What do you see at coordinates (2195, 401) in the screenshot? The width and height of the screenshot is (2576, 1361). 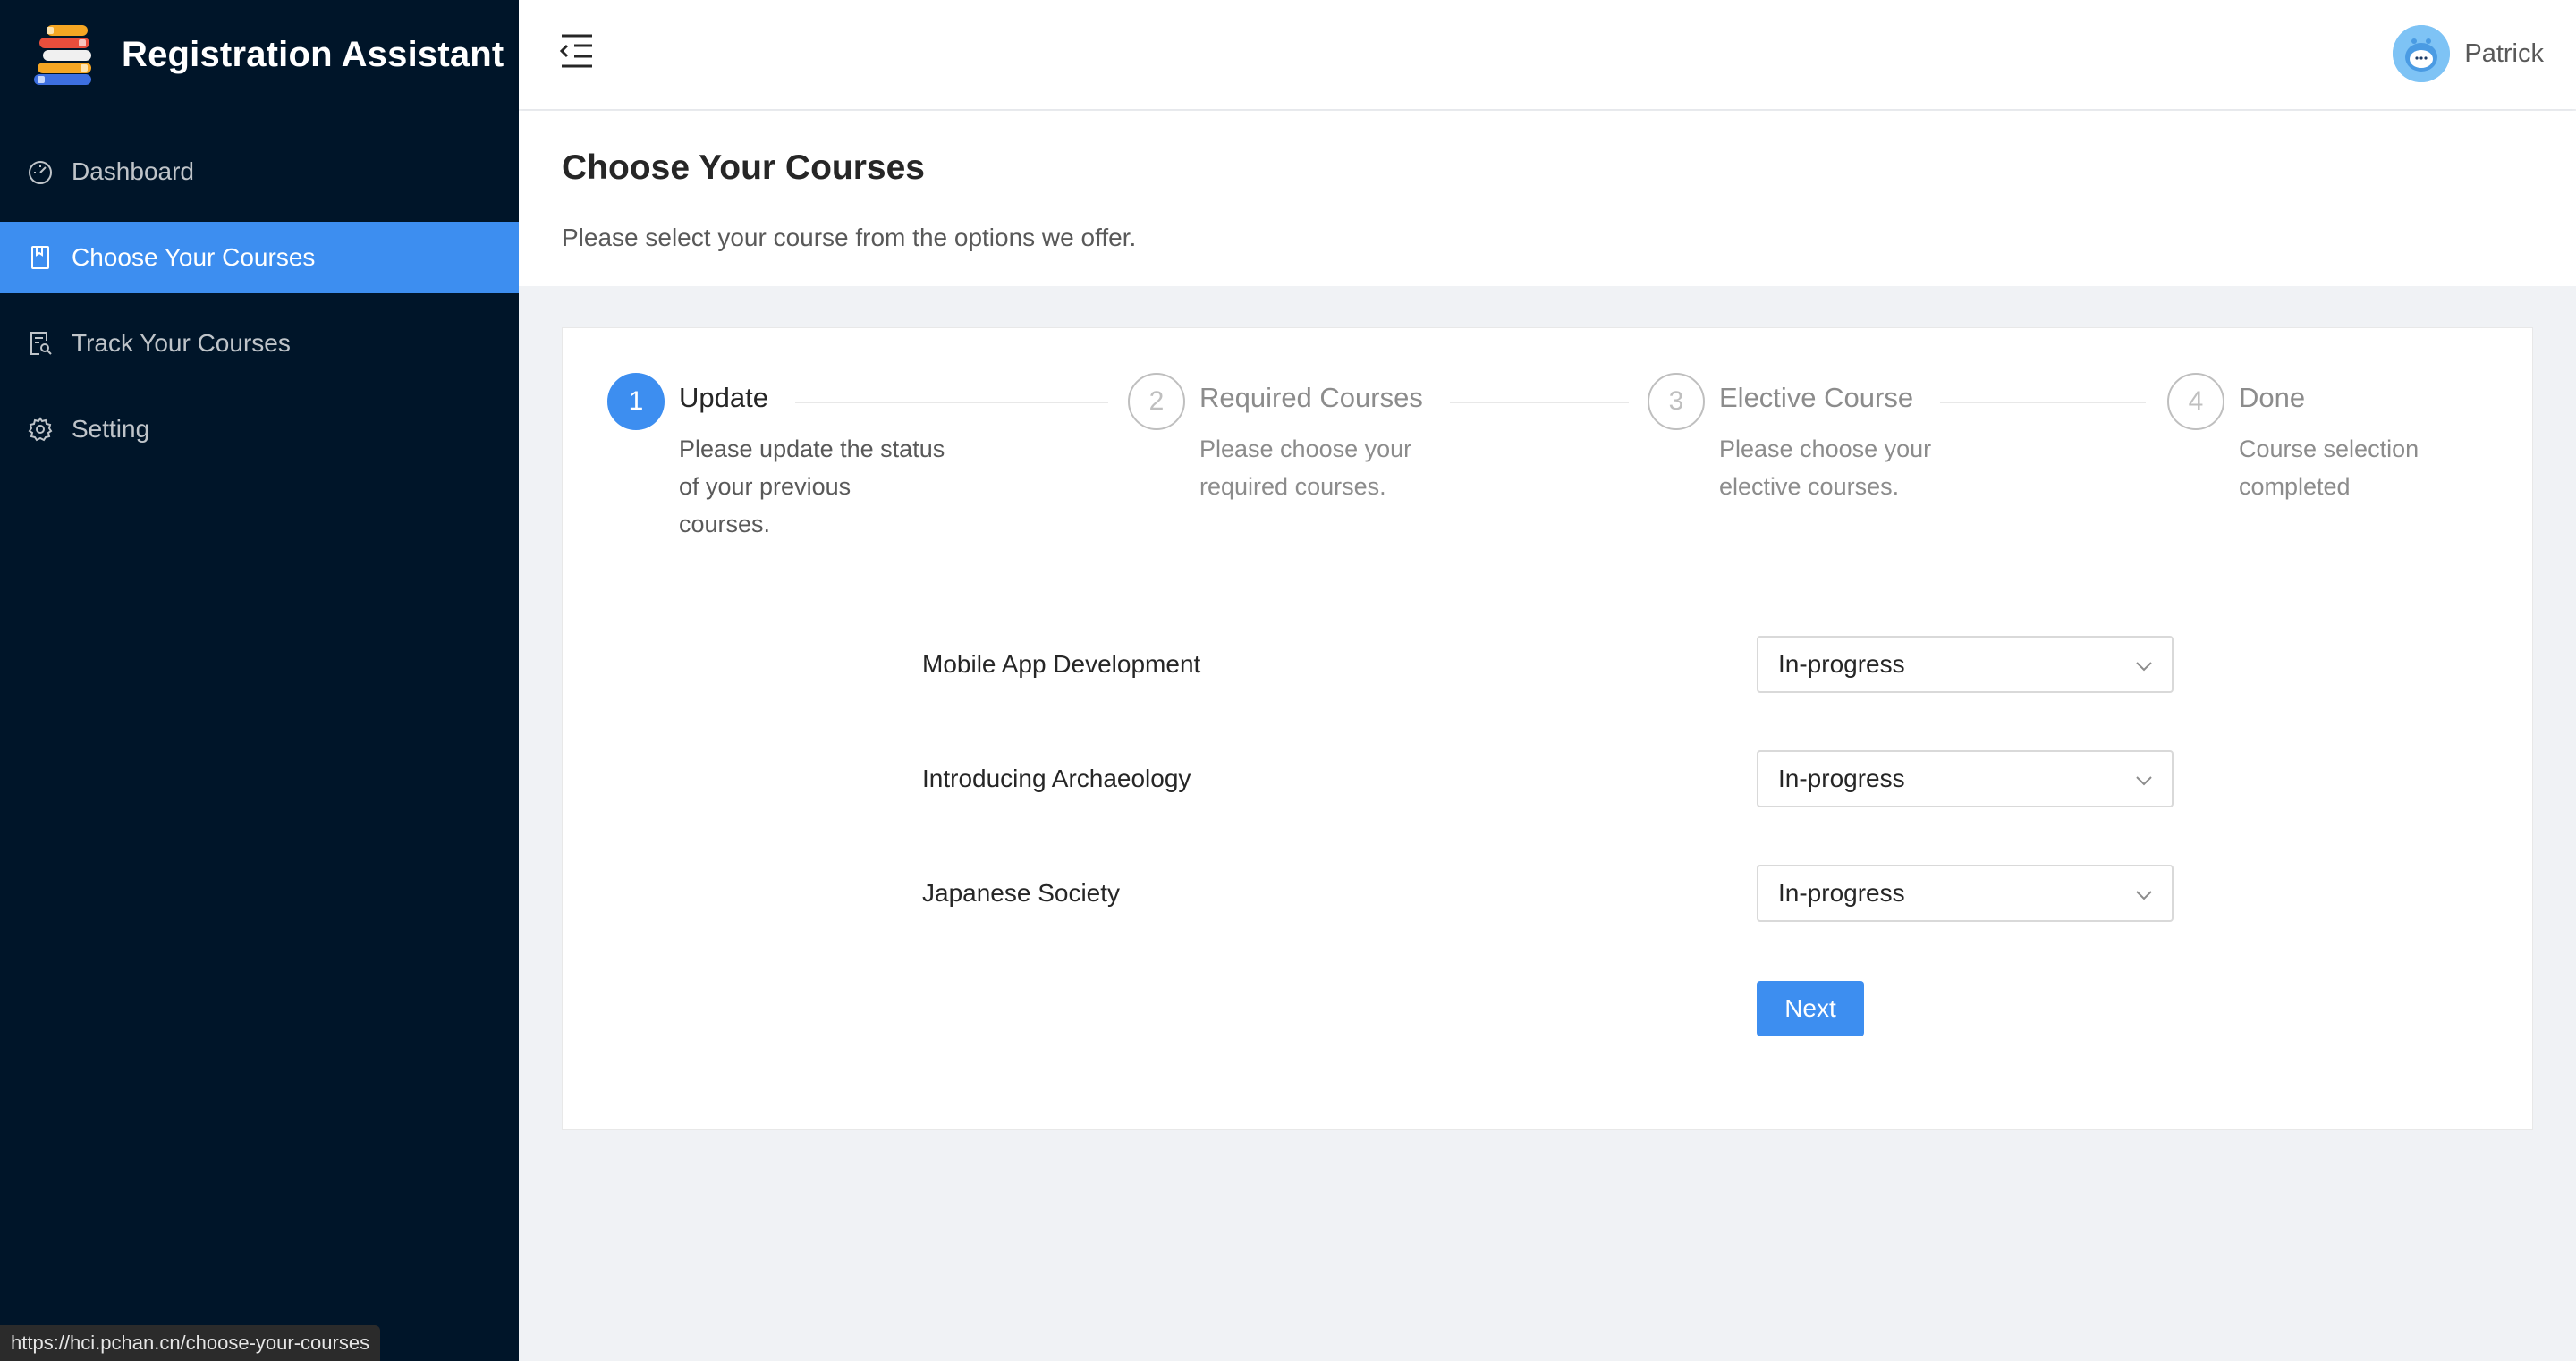 I see `step-number: 4` at bounding box center [2195, 401].